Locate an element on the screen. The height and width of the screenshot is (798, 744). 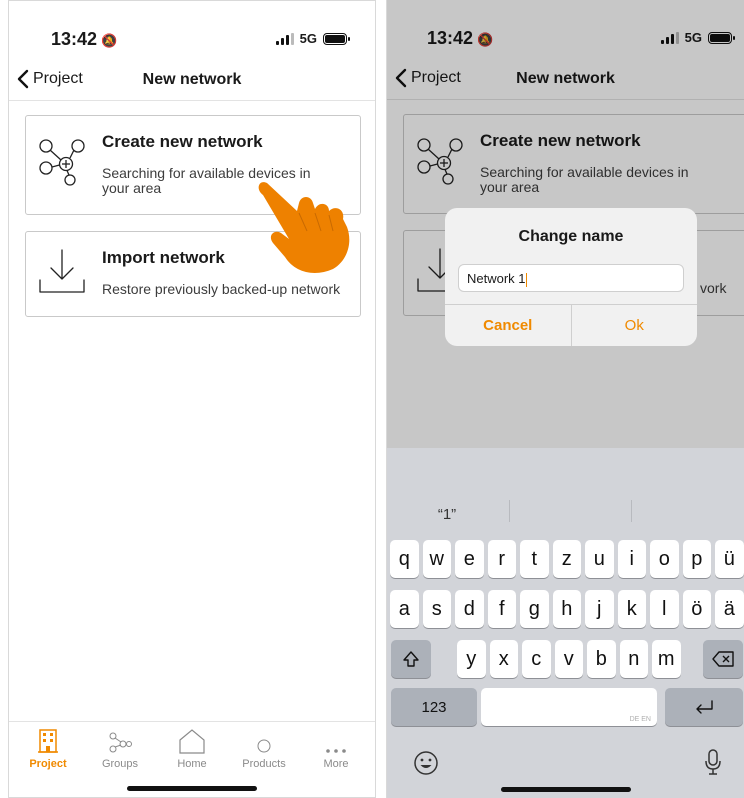
groups-icon is located at coordinates (120, 742).